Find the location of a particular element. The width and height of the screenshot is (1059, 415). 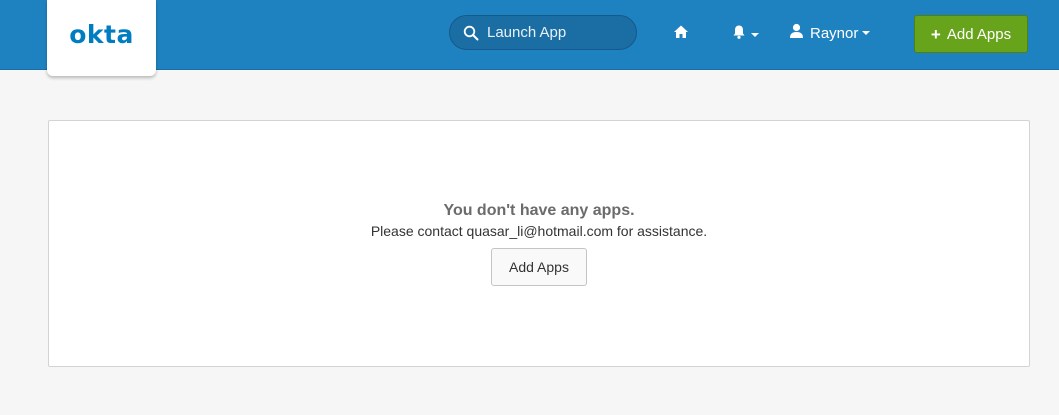

notifications-menu is located at coordinates (745, 34).